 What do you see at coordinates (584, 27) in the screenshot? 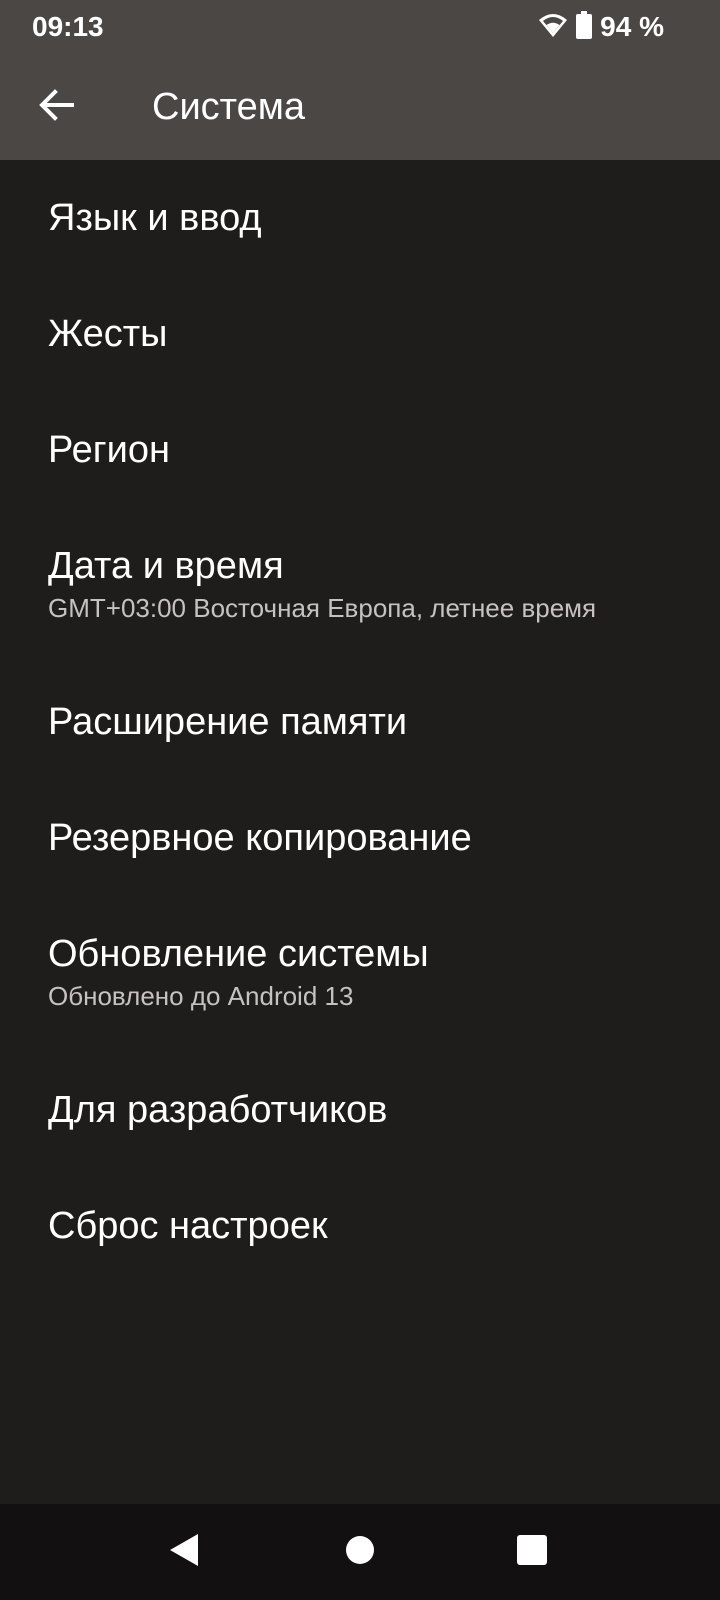
I see `battery-icon` at bounding box center [584, 27].